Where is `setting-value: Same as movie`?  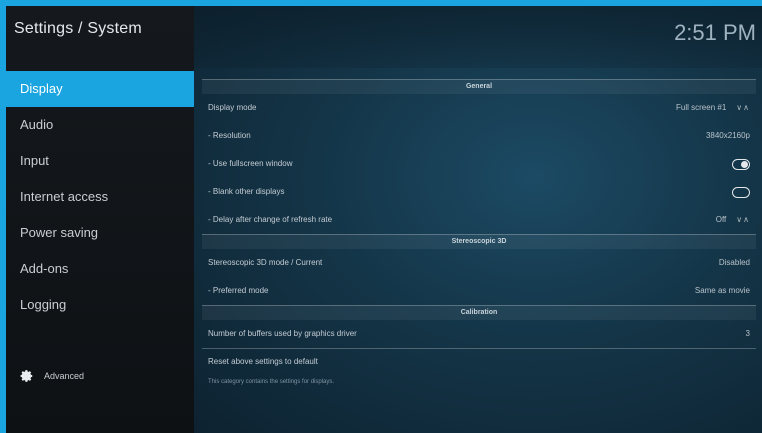
setting-value: Same as movie is located at coordinates (722, 290).